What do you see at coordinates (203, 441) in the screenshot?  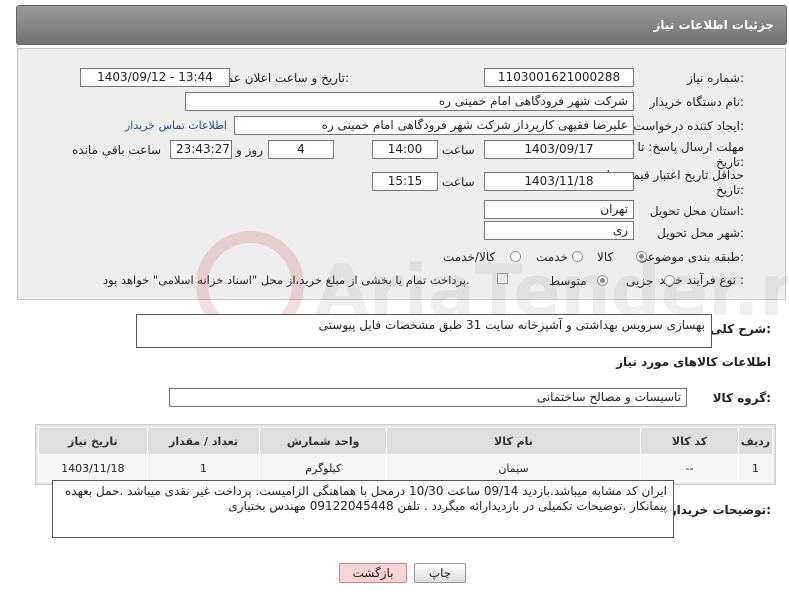 I see `col-qty-header: تعداد / مقدار` at bounding box center [203, 441].